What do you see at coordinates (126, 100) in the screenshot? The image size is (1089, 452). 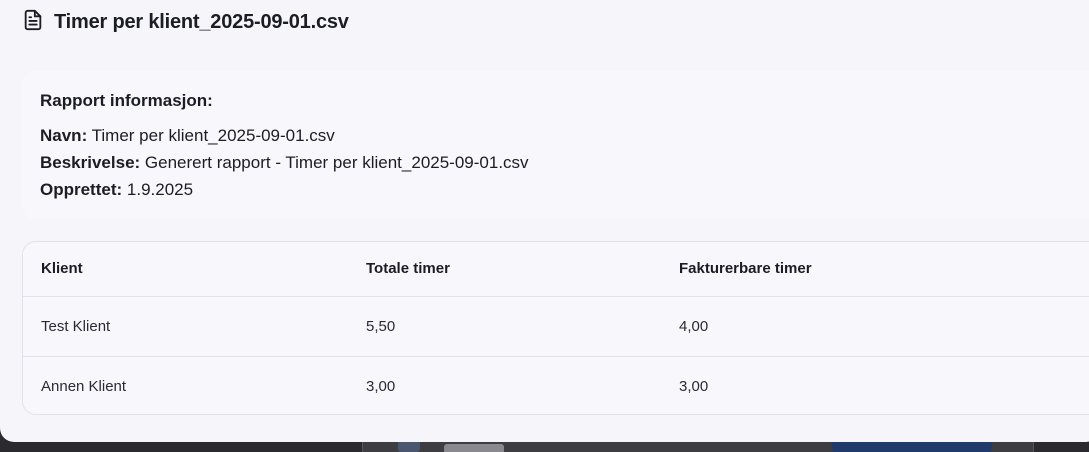 I see `info-heading: Rapport informasjon:` at bounding box center [126, 100].